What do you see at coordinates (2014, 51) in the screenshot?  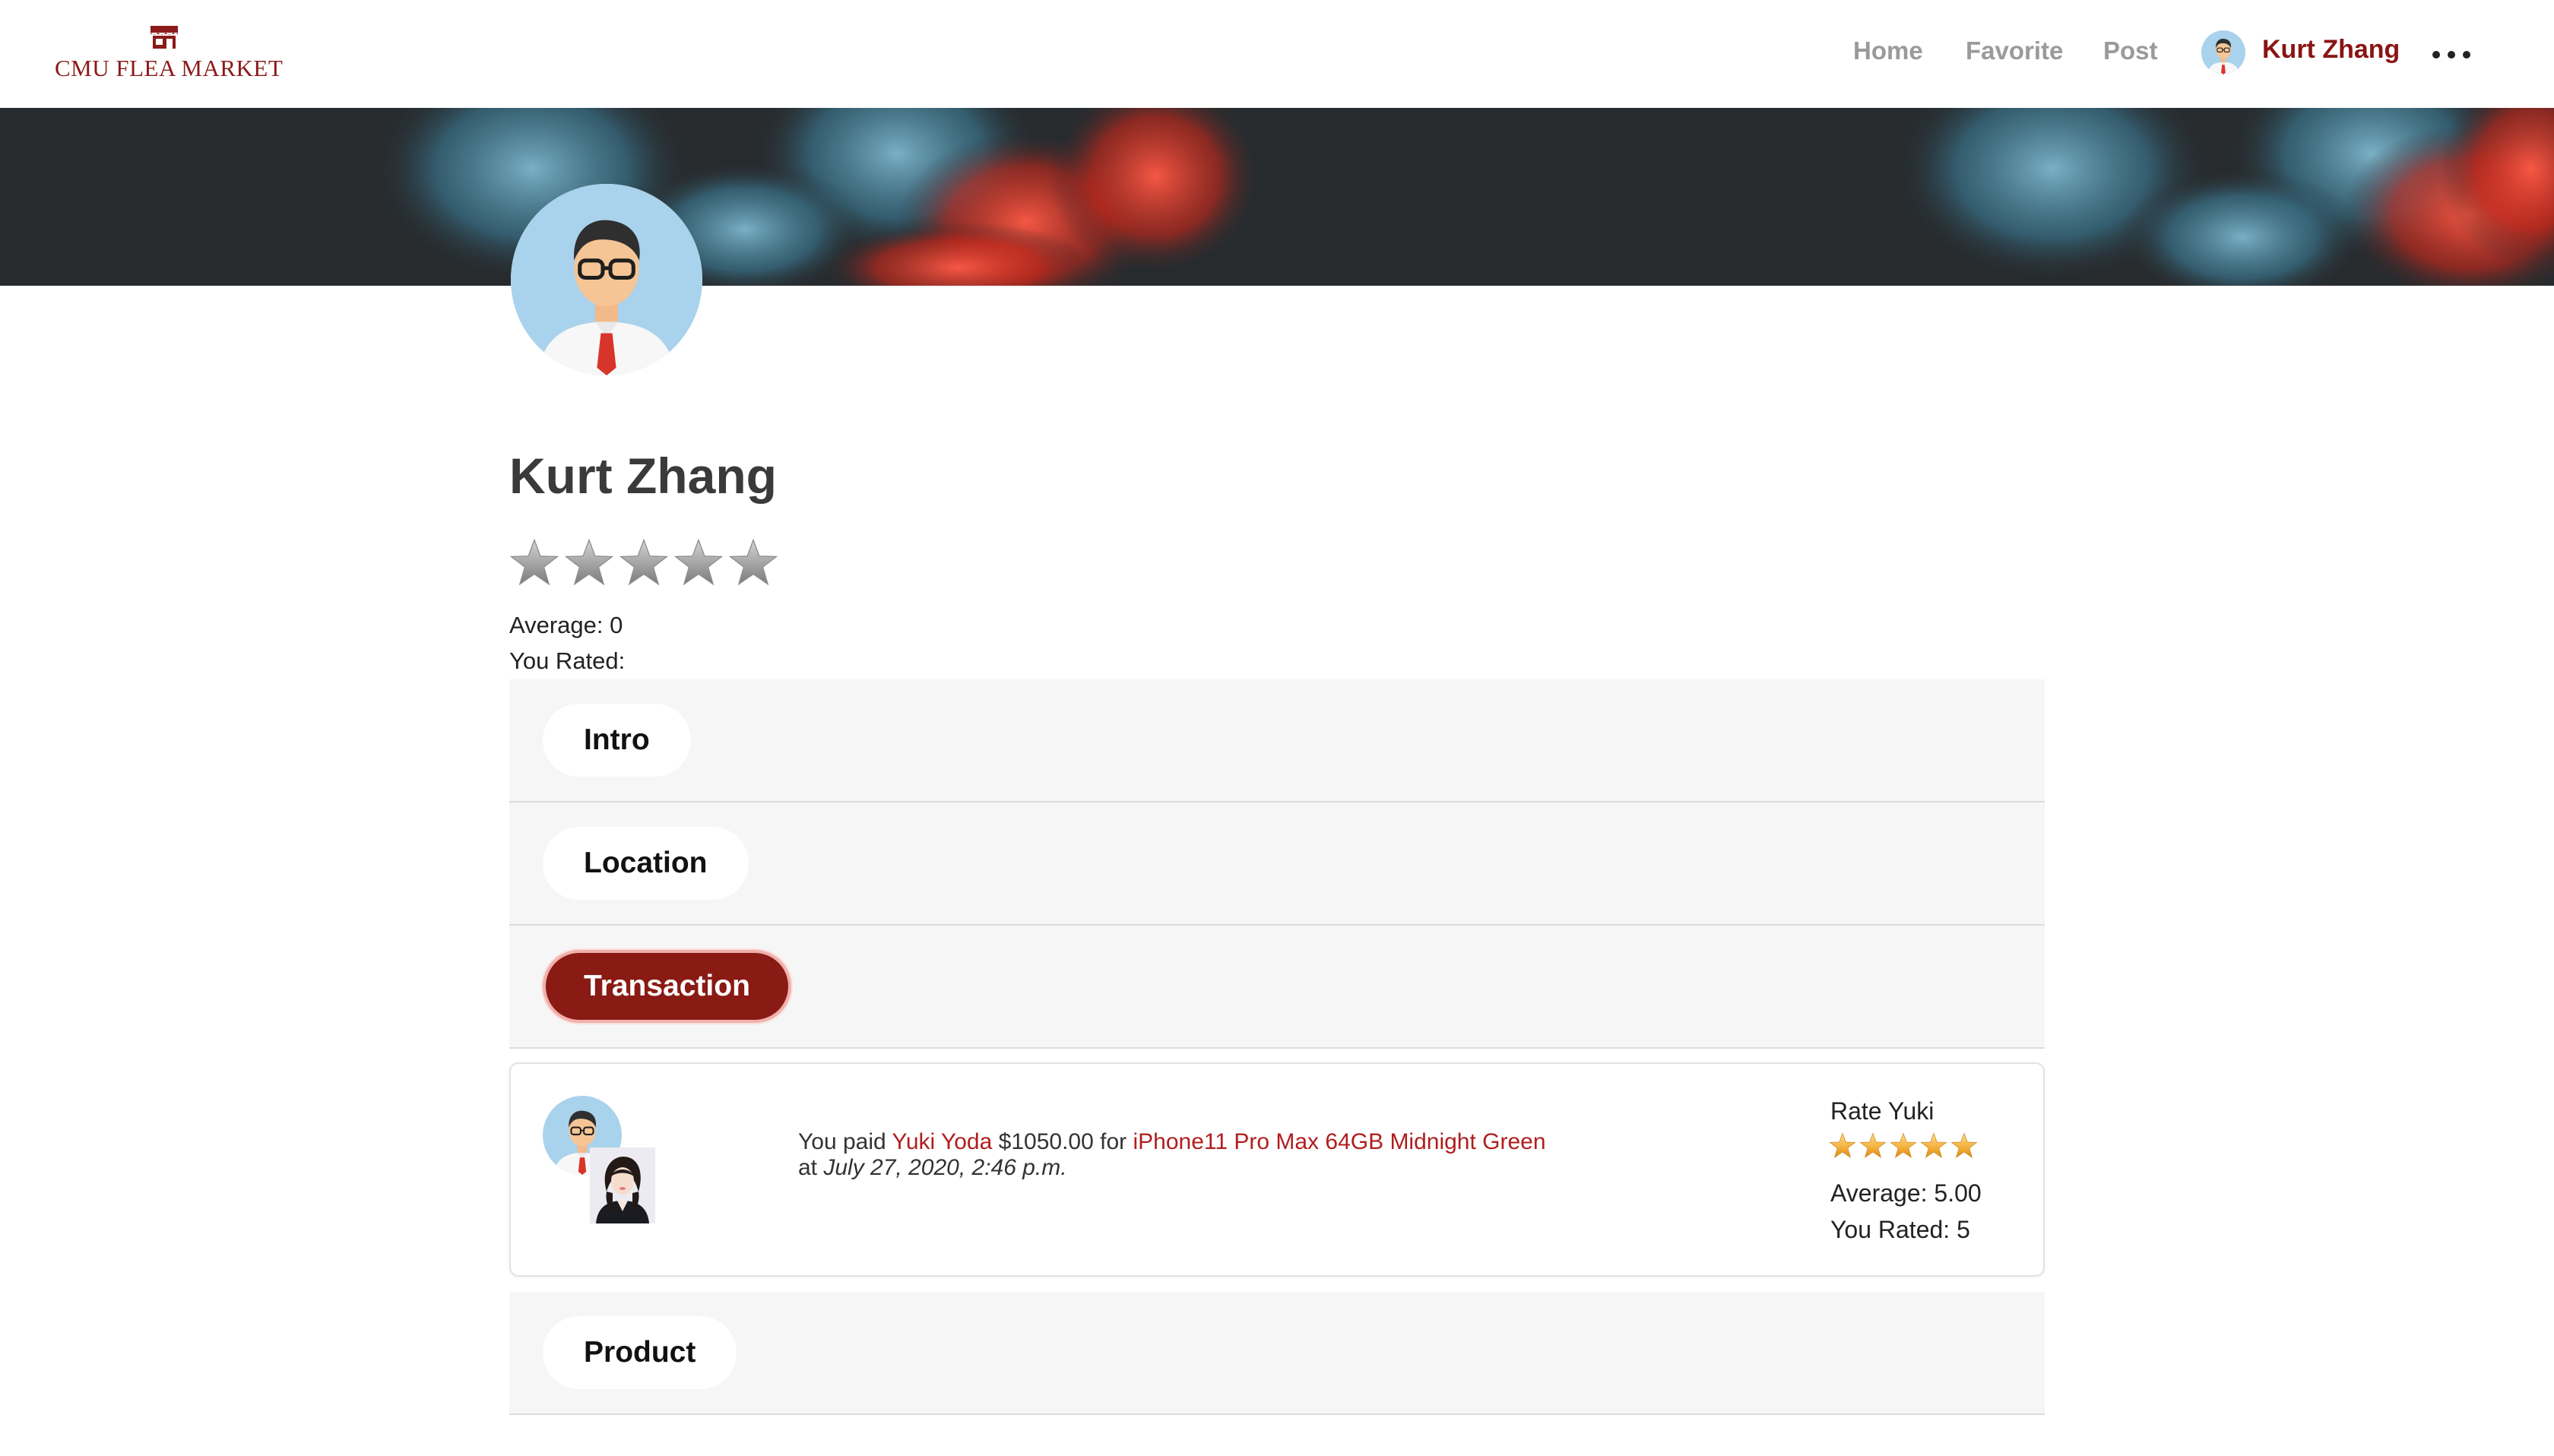 I see `nav-favorite-link: Favorite` at bounding box center [2014, 51].